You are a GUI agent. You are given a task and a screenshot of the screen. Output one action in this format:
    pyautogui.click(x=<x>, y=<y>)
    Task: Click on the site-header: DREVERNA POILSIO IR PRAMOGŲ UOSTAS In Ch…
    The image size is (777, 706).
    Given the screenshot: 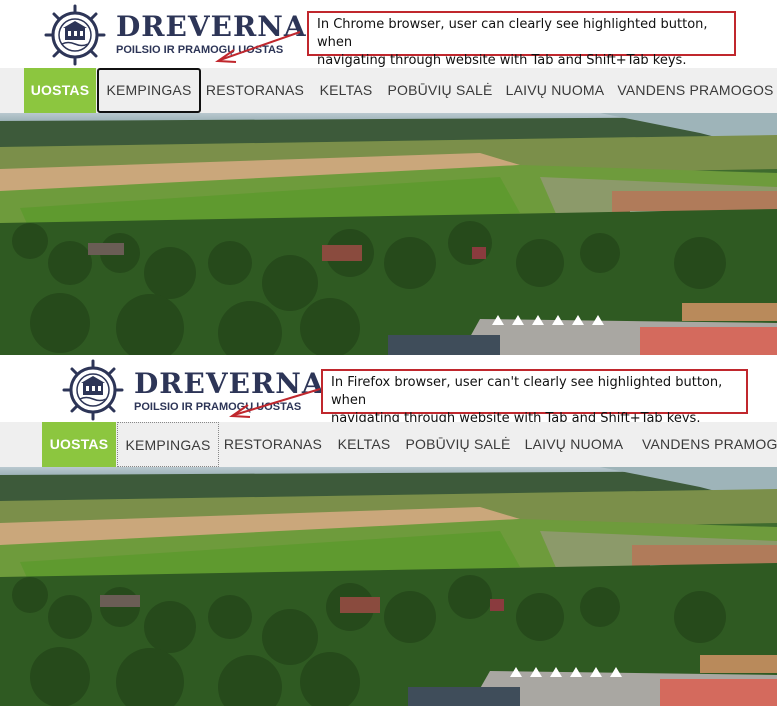 What is the action you would take?
    pyautogui.click(x=388, y=34)
    